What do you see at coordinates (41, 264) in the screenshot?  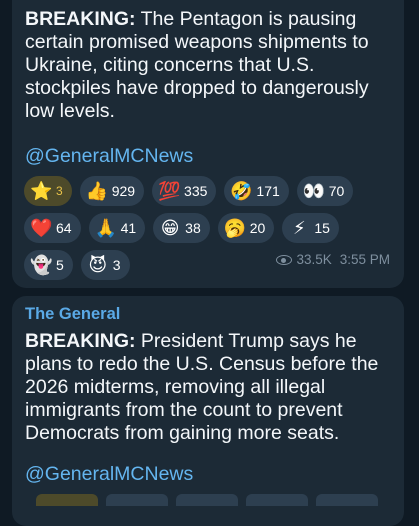 I see `ghost-icon: 👻` at bounding box center [41, 264].